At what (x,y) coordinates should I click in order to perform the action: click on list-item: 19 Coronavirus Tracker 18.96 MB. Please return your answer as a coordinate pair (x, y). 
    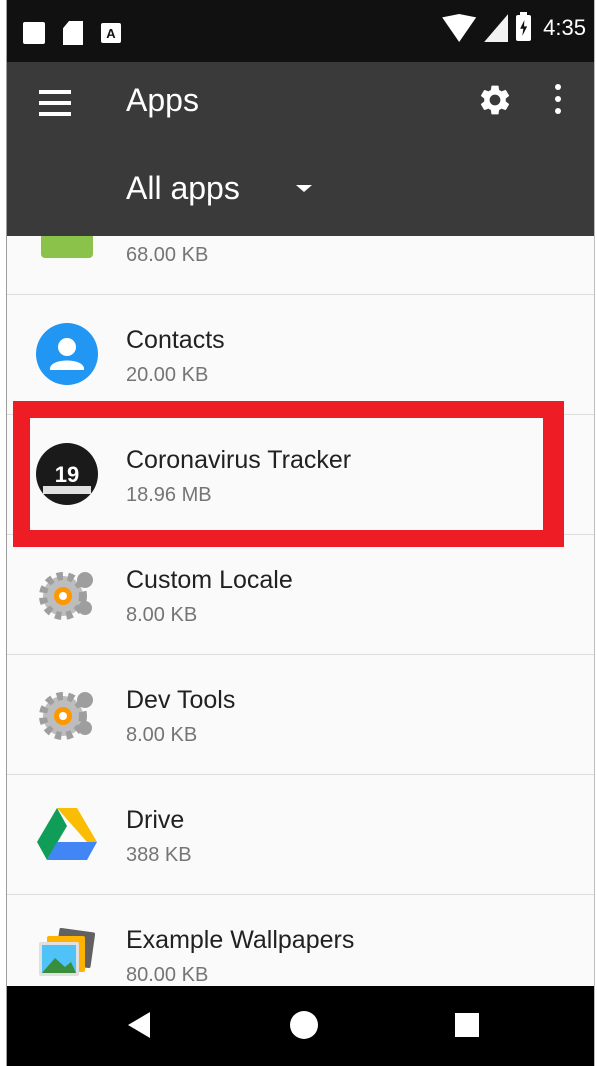
    Looking at the image, I should click on (300, 474).